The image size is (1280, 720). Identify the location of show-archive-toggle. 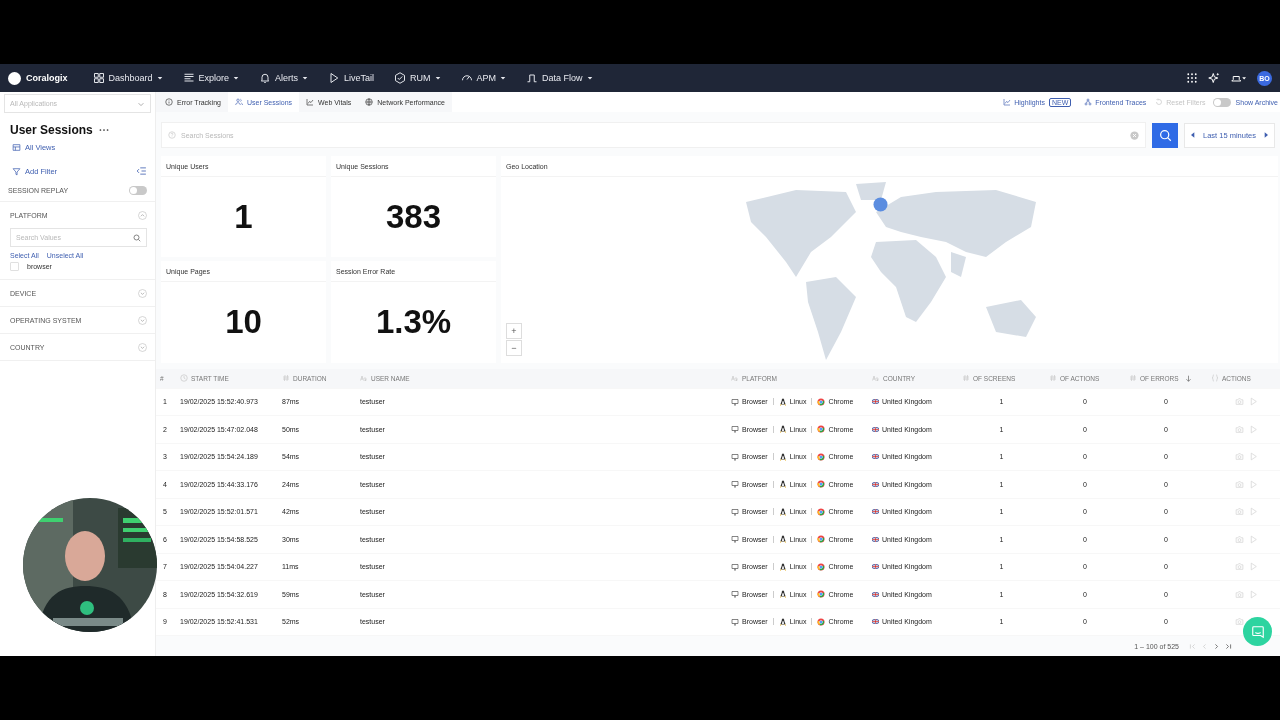
(1221, 102).